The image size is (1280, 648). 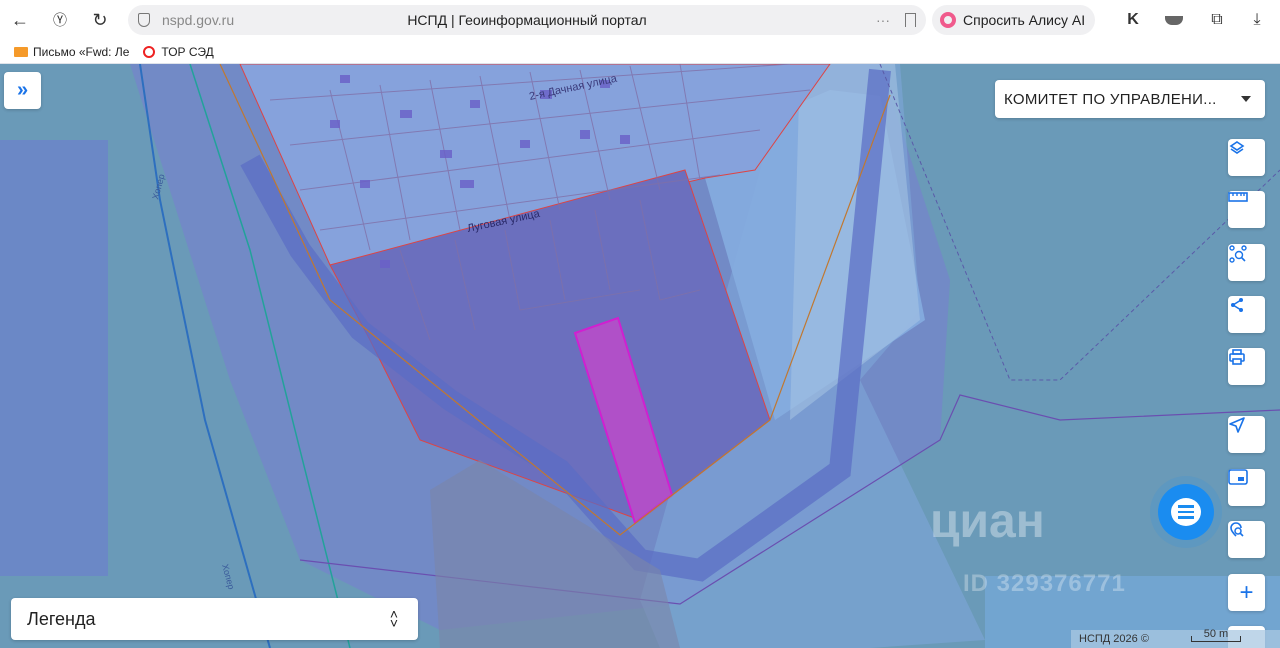 What do you see at coordinates (1237, 357) in the screenshot?
I see `printer-icon` at bounding box center [1237, 357].